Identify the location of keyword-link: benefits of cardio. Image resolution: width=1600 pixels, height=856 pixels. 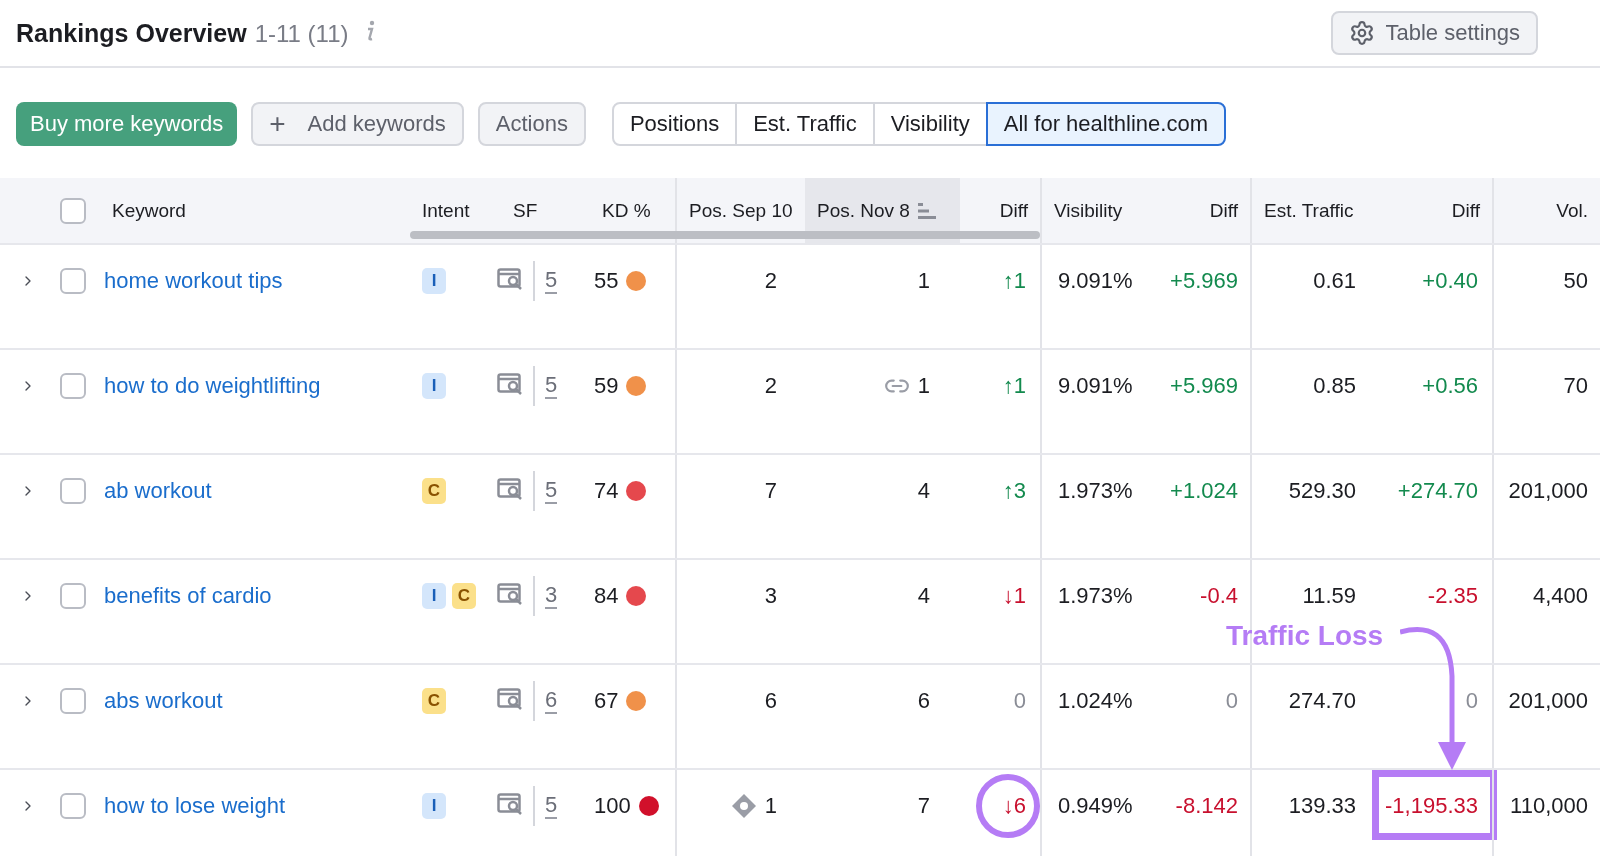
(188, 596).